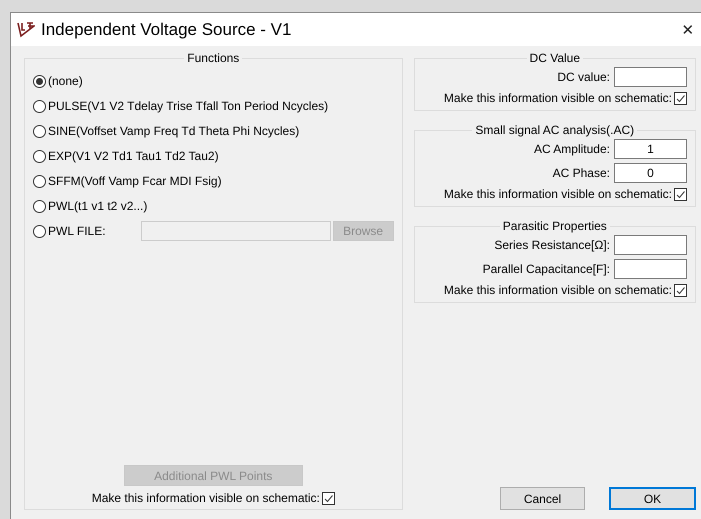  I want to click on radio-label: (none), so click(65, 81).